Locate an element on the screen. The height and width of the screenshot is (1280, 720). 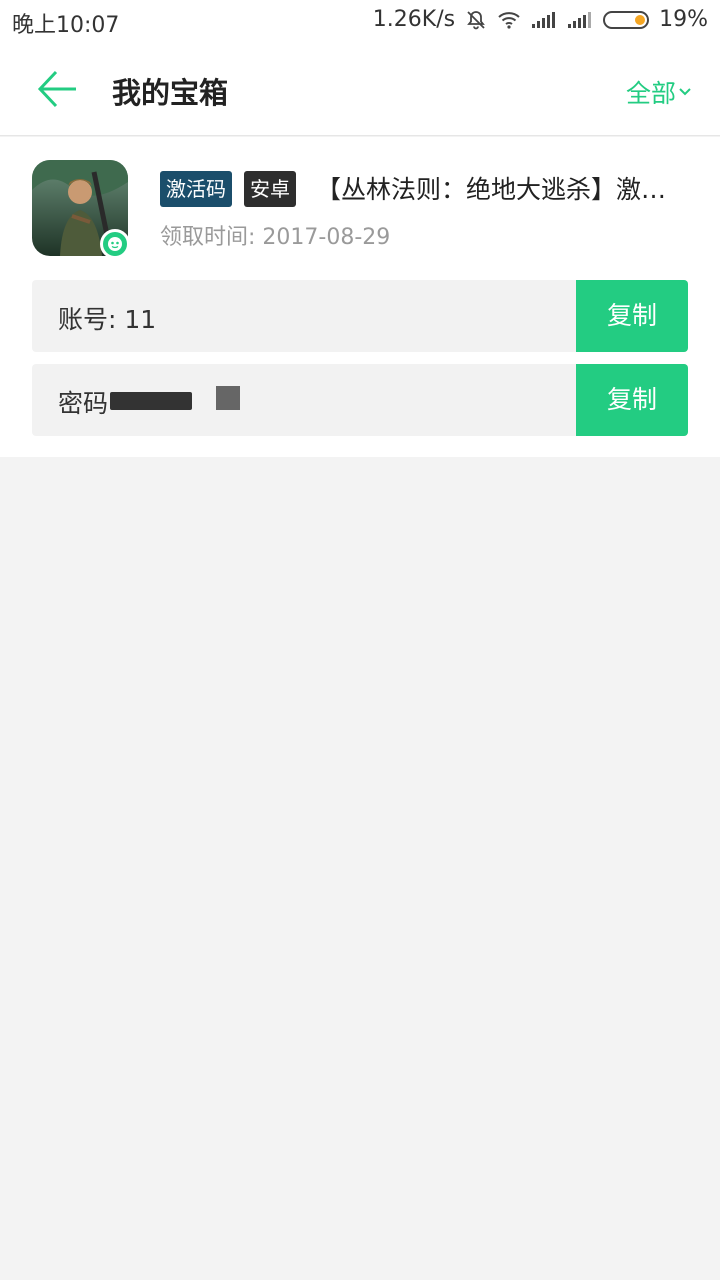
signal-icon is located at coordinates (544, 20).